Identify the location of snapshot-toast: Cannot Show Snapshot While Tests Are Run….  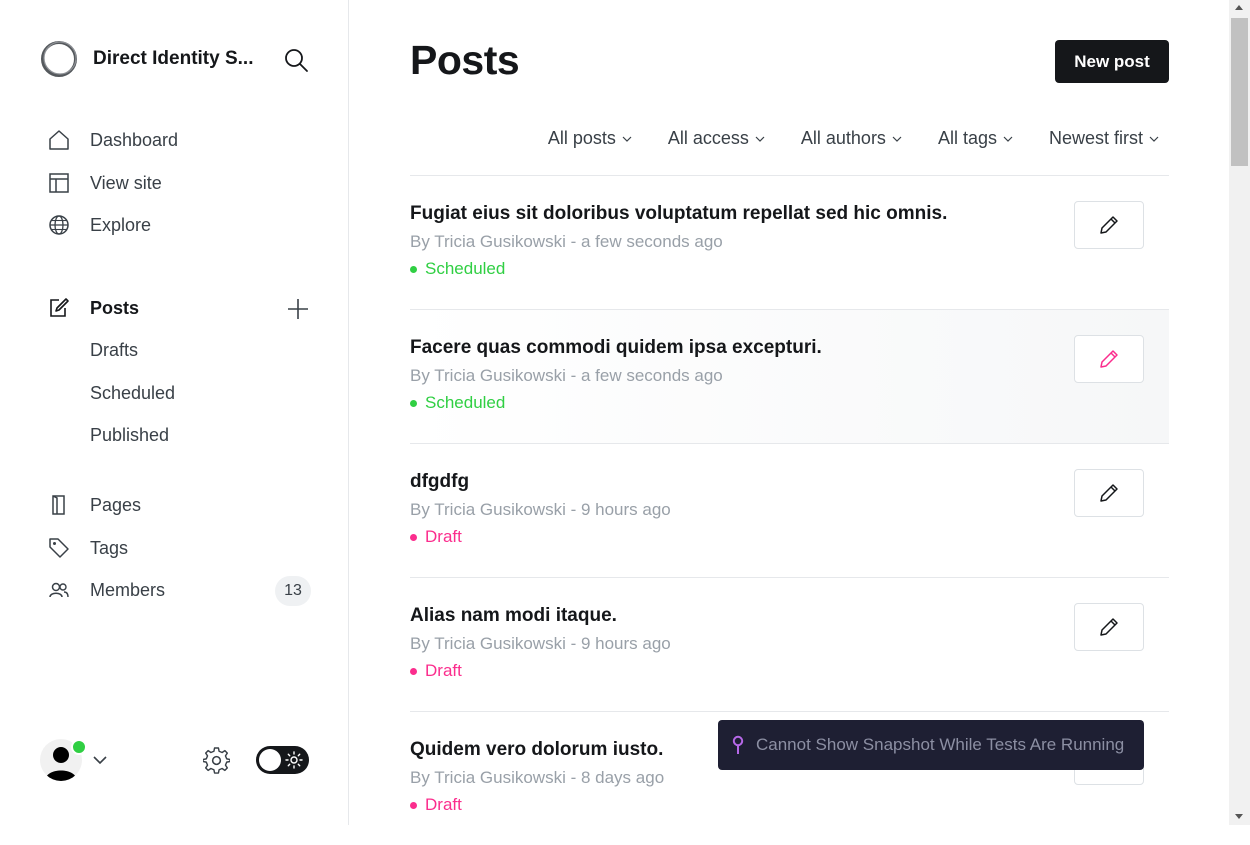
(931, 745).